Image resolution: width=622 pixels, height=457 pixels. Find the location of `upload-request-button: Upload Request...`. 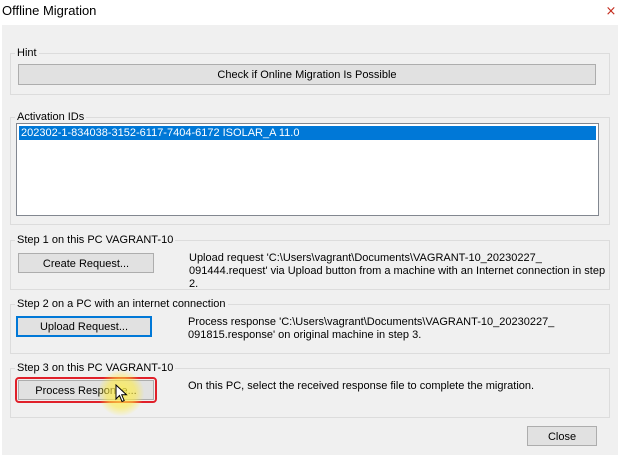

upload-request-button: Upload Request... is located at coordinates (84, 326).